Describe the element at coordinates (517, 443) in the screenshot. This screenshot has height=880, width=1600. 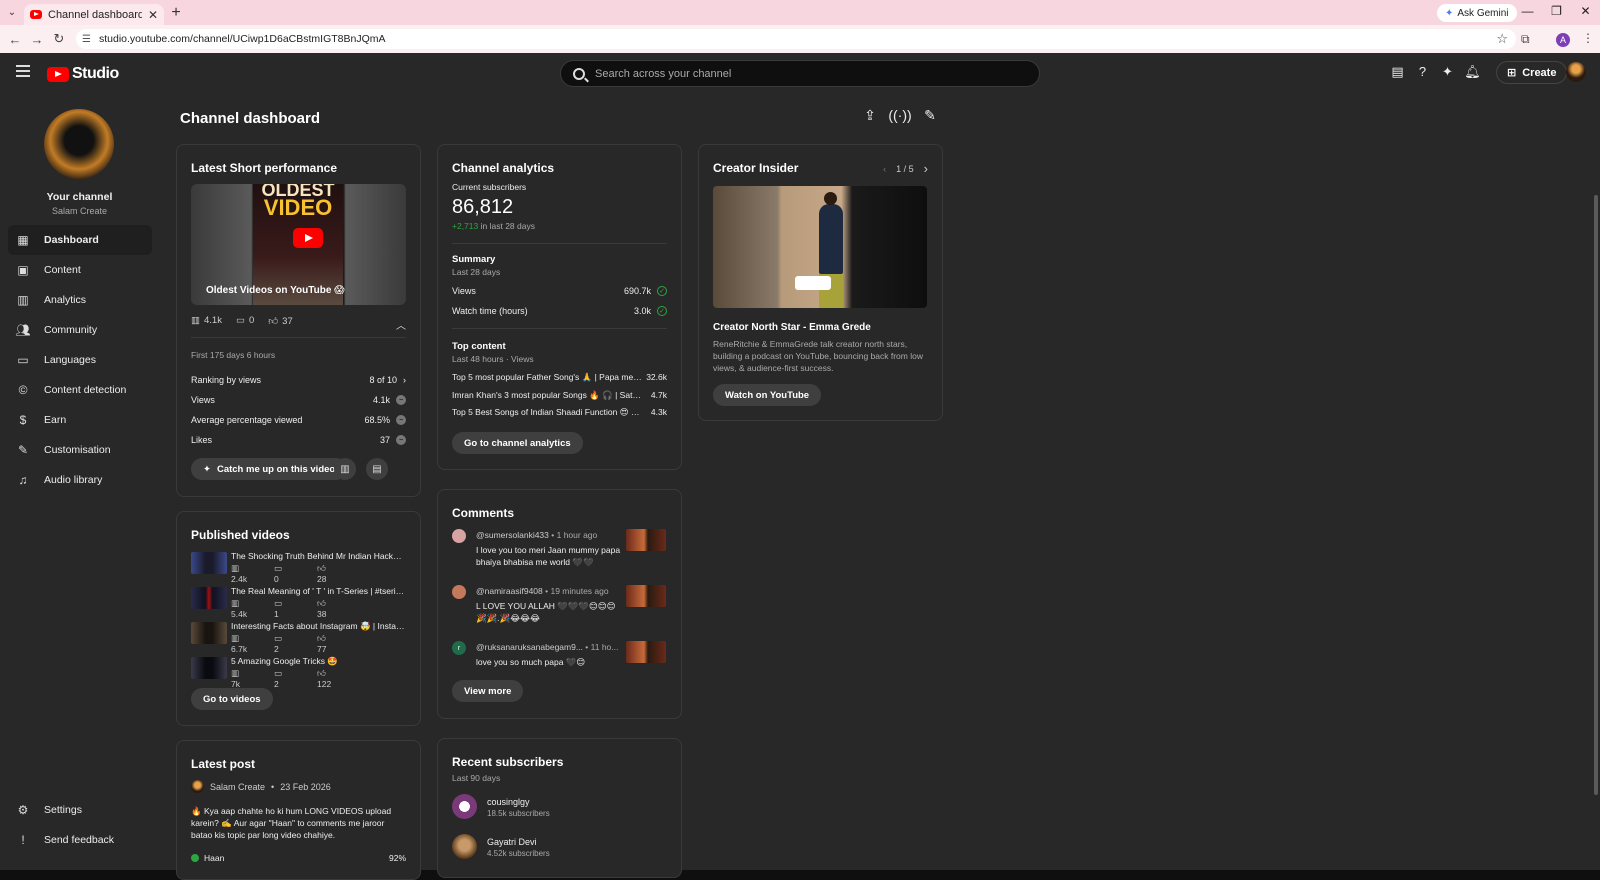
I see `go-to-channel-analytics-button: Go to channel analytics` at that location.